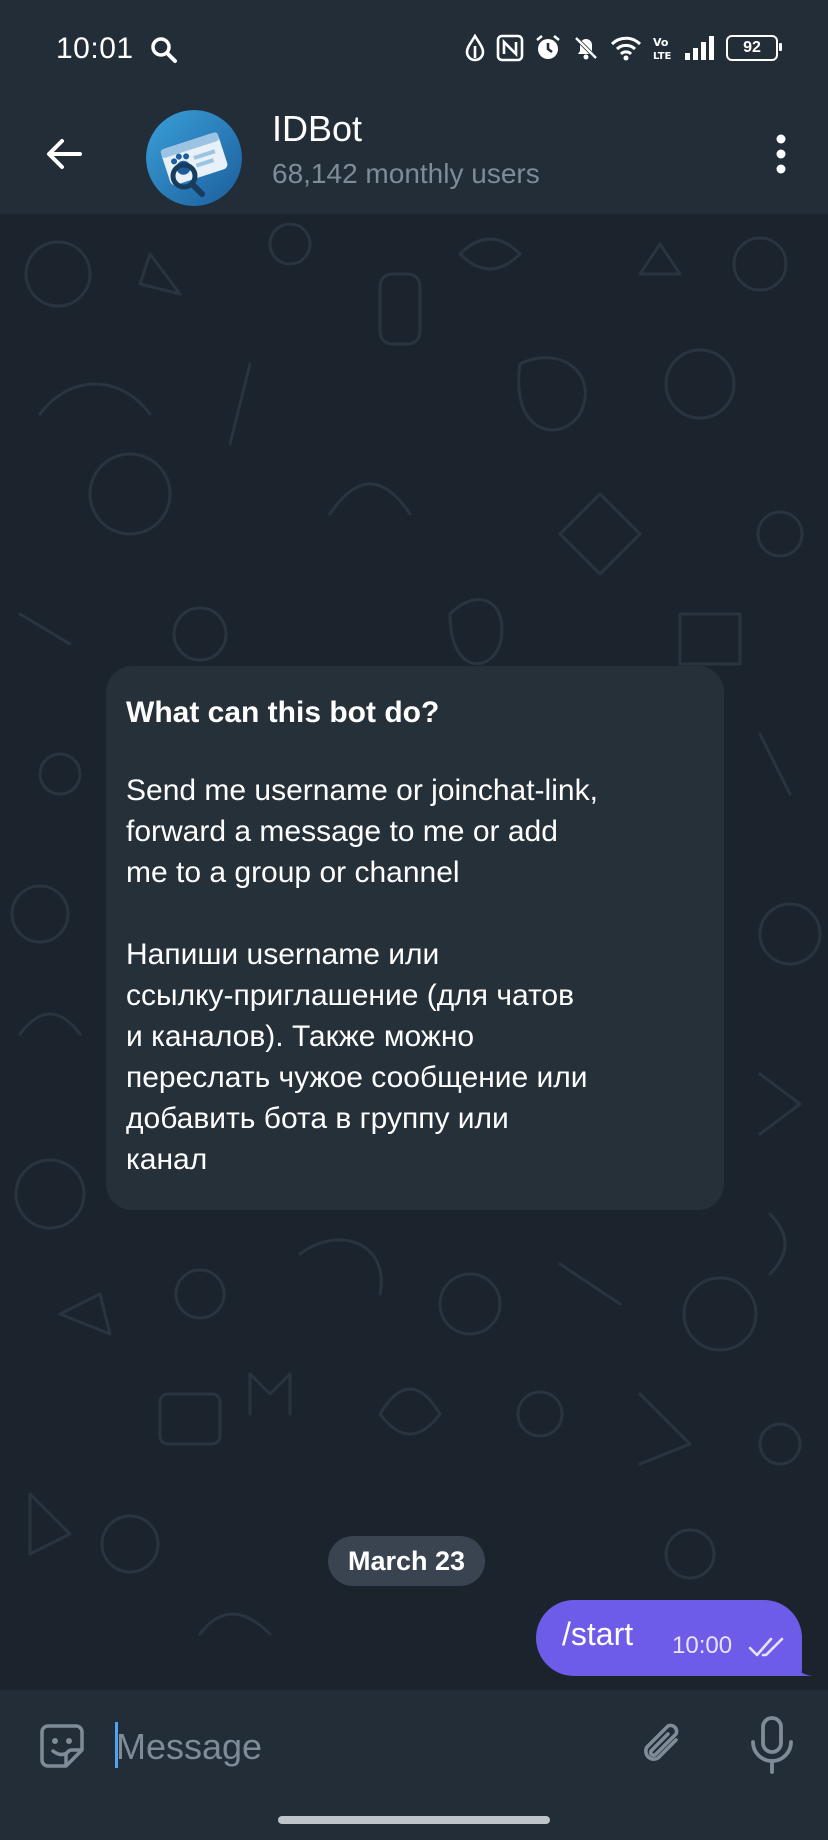 This screenshot has height=1840, width=828. What do you see at coordinates (662, 56) in the screenshot?
I see `svg-text: LTE` at bounding box center [662, 56].